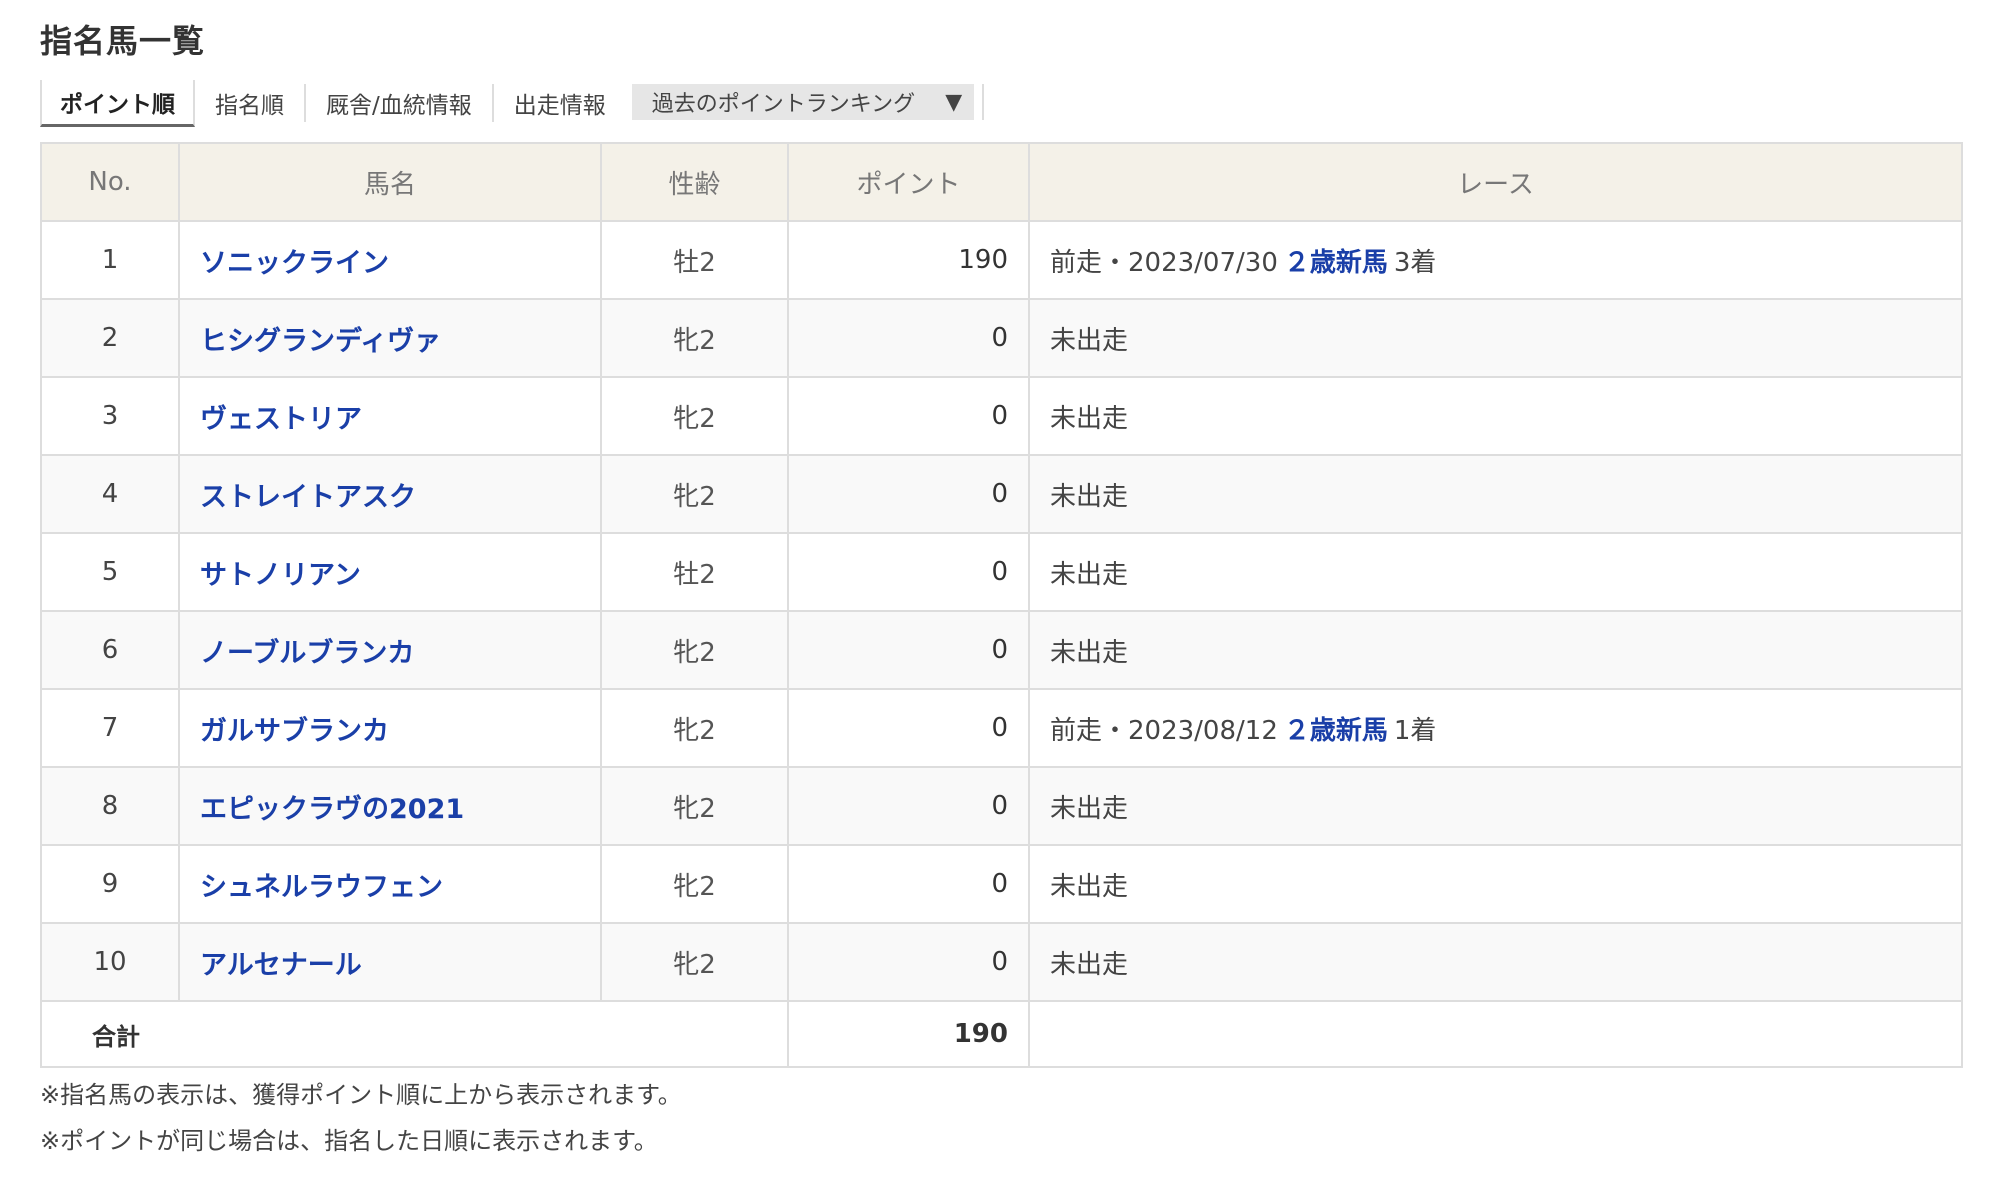 This screenshot has width=2000, height=1184. I want to click on tab-bar: ポイント順 指名順 厩舎/血統情報 出走情報 過去のポイントランキング ▼, so click(512, 103).